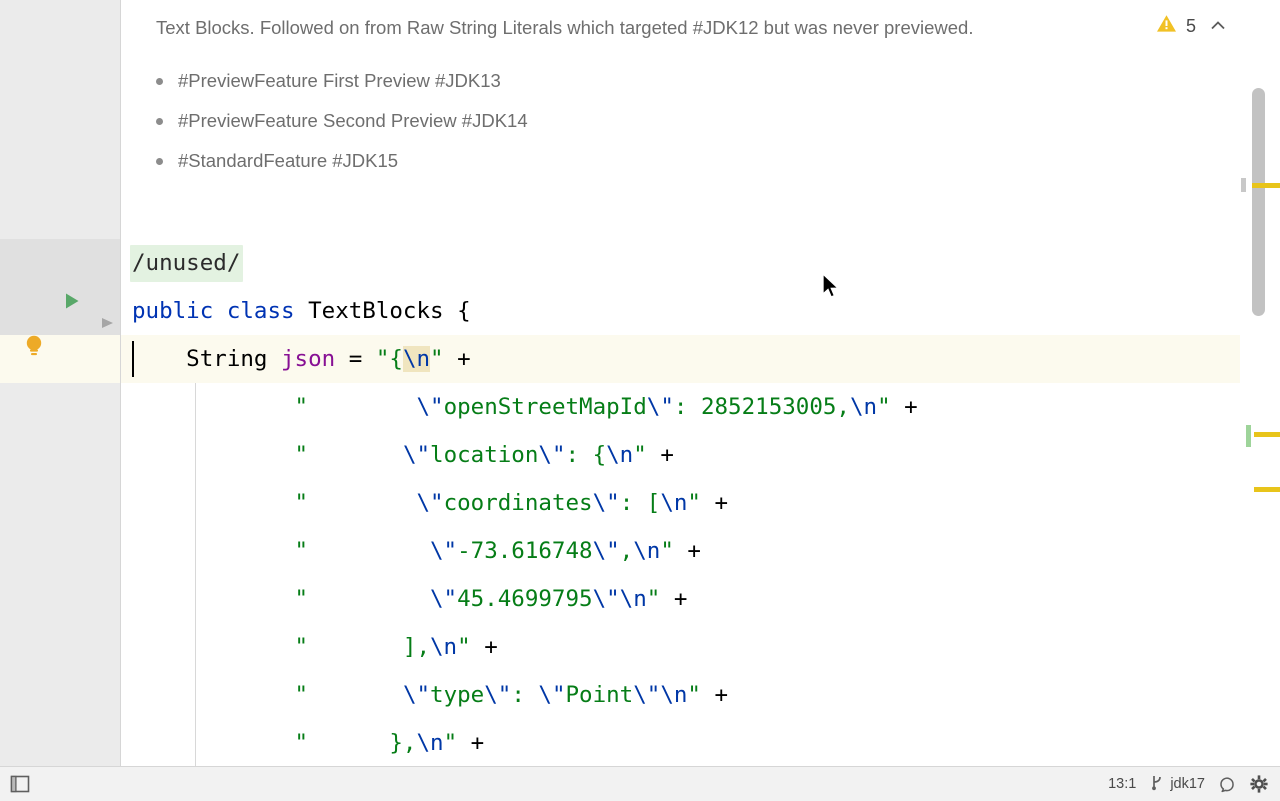 The height and width of the screenshot is (801, 1280). What do you see at coordinates (416, 359) in the screenshot?
I see `selected-escape-token: \n` at bounding box center [416, 359].